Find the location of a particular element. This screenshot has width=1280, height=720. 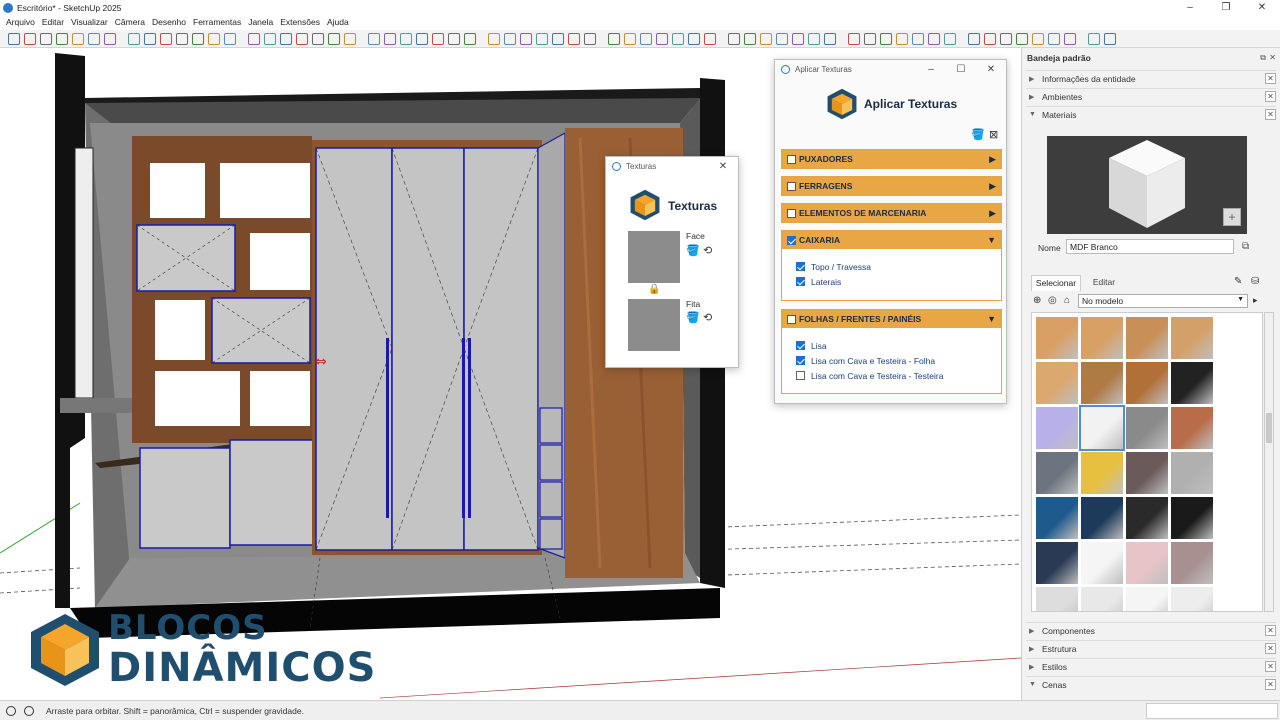

details-icon: ▸ is located at coordinates (1255, 300).